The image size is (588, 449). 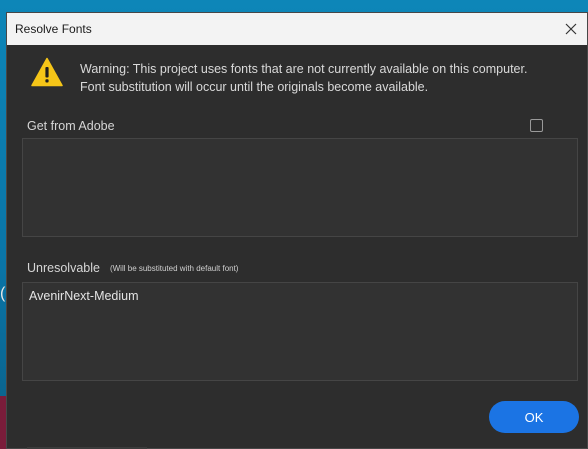 What do you see at coordinates (536, 125) in the screenshot?
I see `get-from-adobe-checkbox` at bounding box center [536, 125].